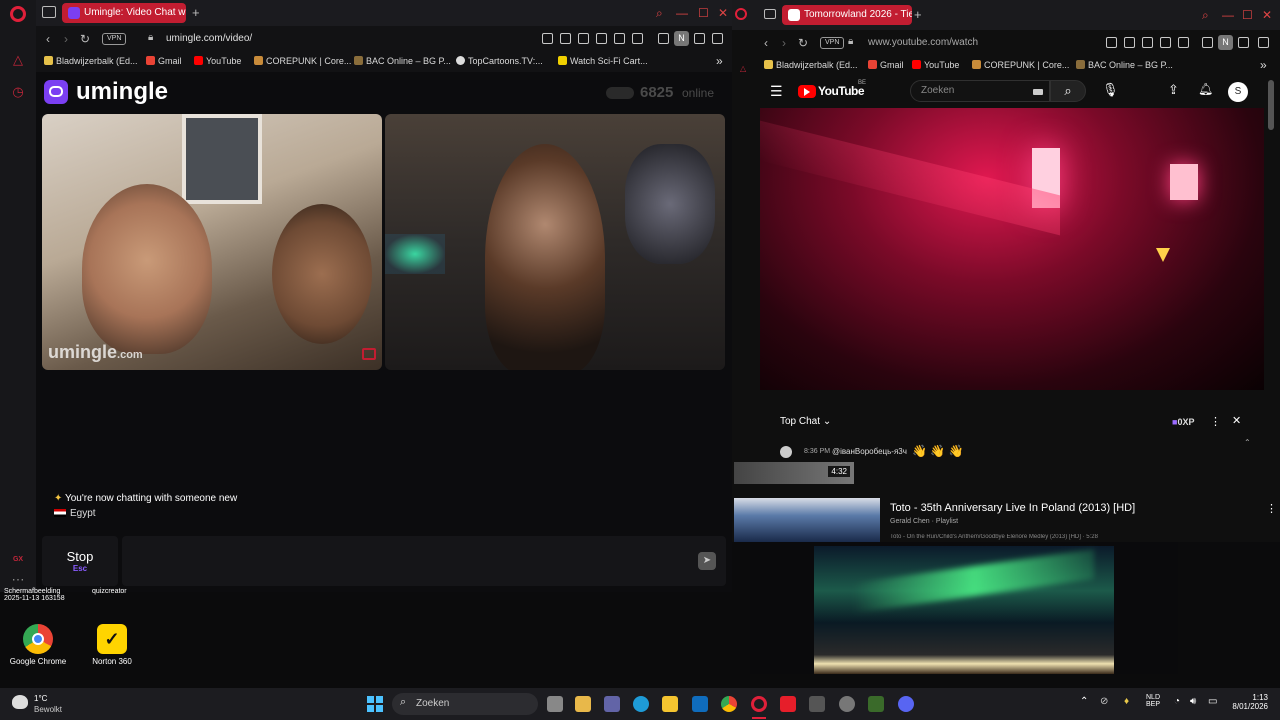 The width and height of the screenshot is (1280, 720). I want to click on avatar: S, so click(1238, 92).